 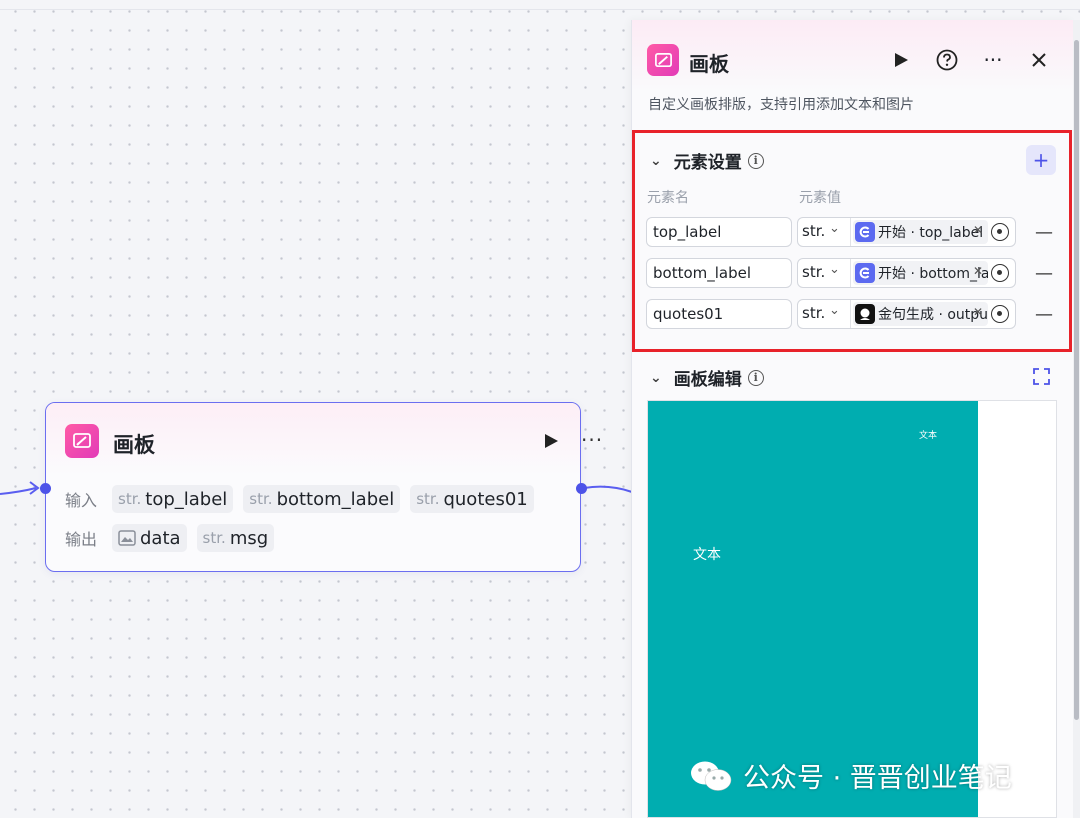 I want to click on input-port, so click(x=45, y=488).